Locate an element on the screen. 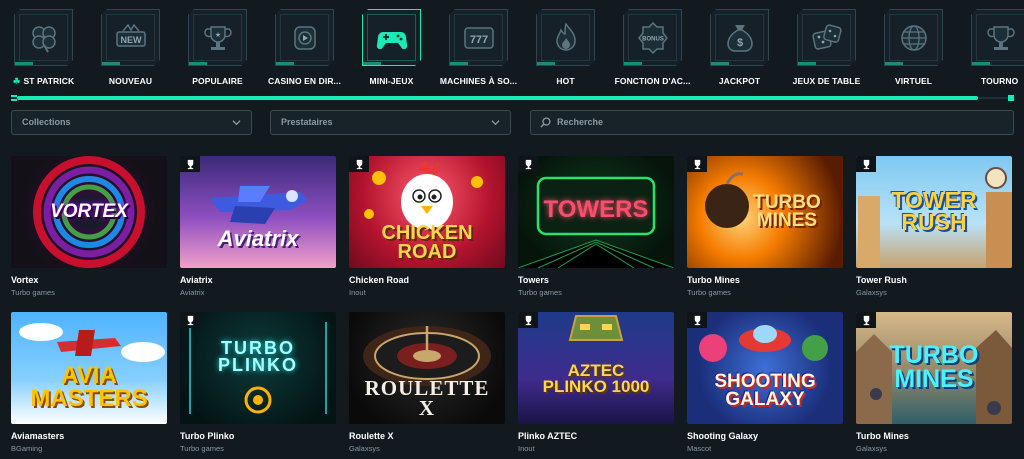  game-card: AZTEC PLINKO 1000 Plinko AZTEC Inout is located at coordinates (596, 382).